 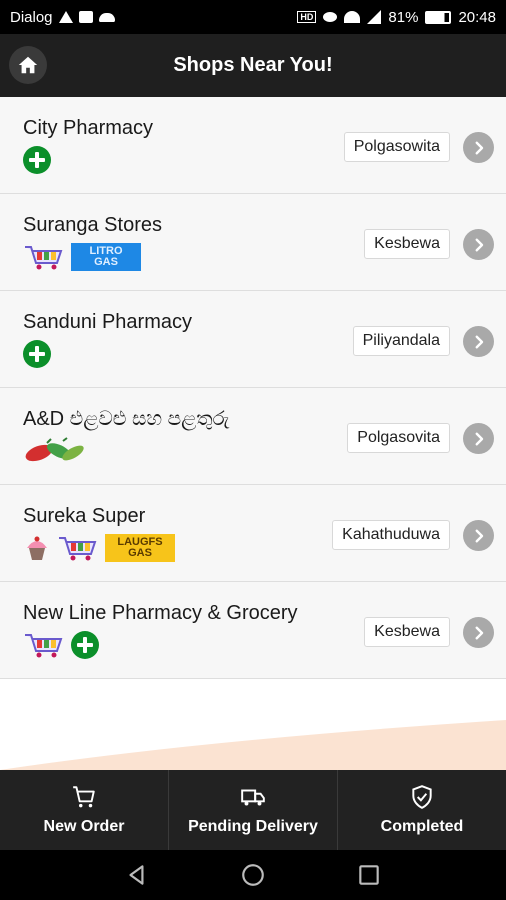 I want to click on hd-icon: HD, so click(x=307, y=17).